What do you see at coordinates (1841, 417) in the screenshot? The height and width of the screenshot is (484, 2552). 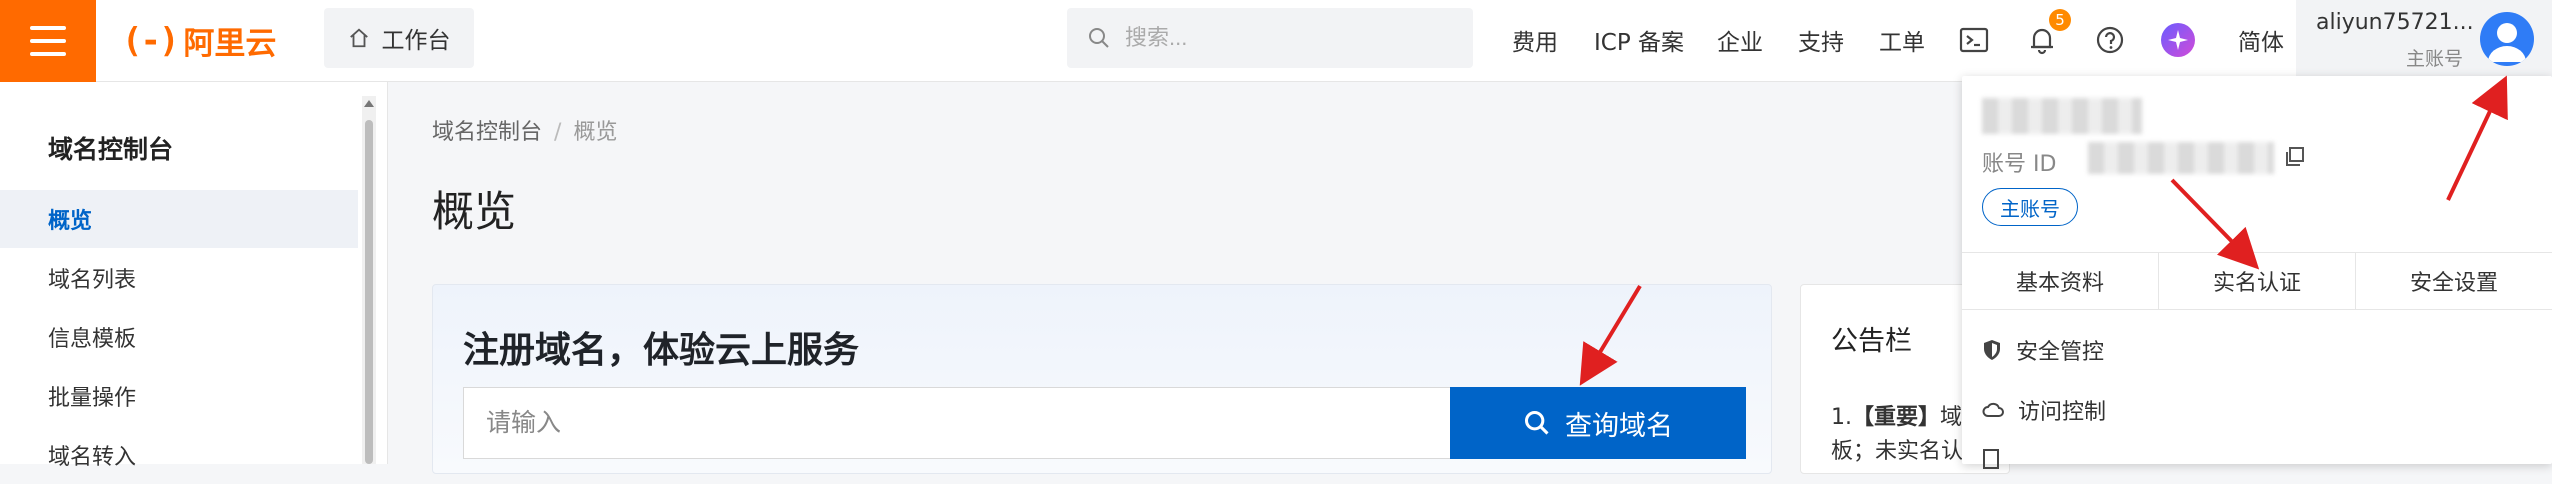 I see `notice-line1-prefix: 1.` at bounding box center [1841, 417].